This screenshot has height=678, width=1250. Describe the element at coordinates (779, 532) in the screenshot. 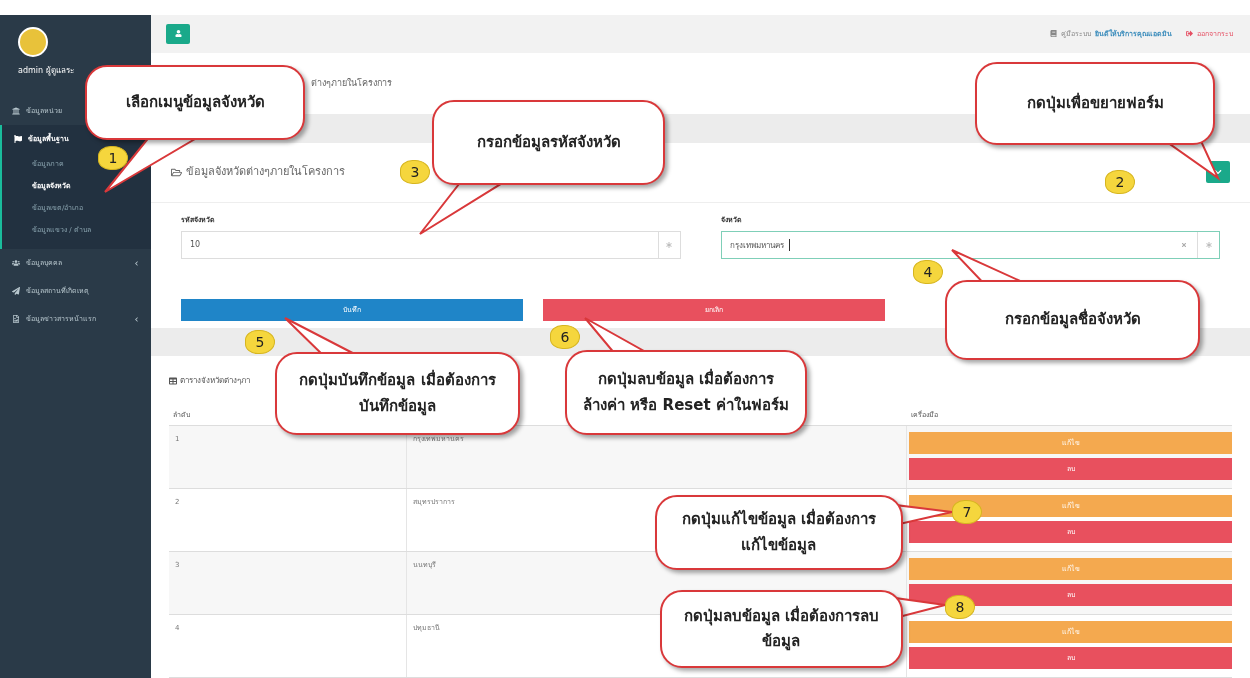

I see `callout: กดปุ่มแก้ไขข้อมูล เมื่อต้องการ แก้ไขข้อมูล` at that location.